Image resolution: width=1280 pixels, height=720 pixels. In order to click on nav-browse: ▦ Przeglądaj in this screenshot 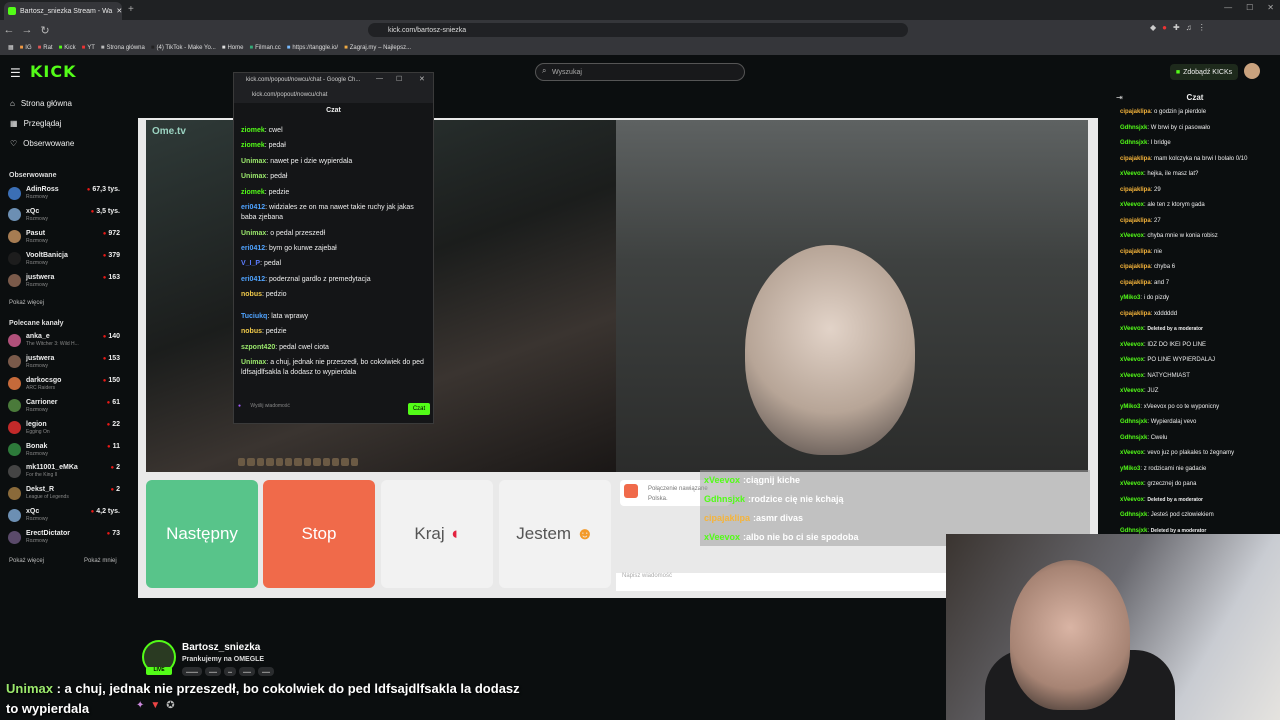, I will do `click(35, 123)`.